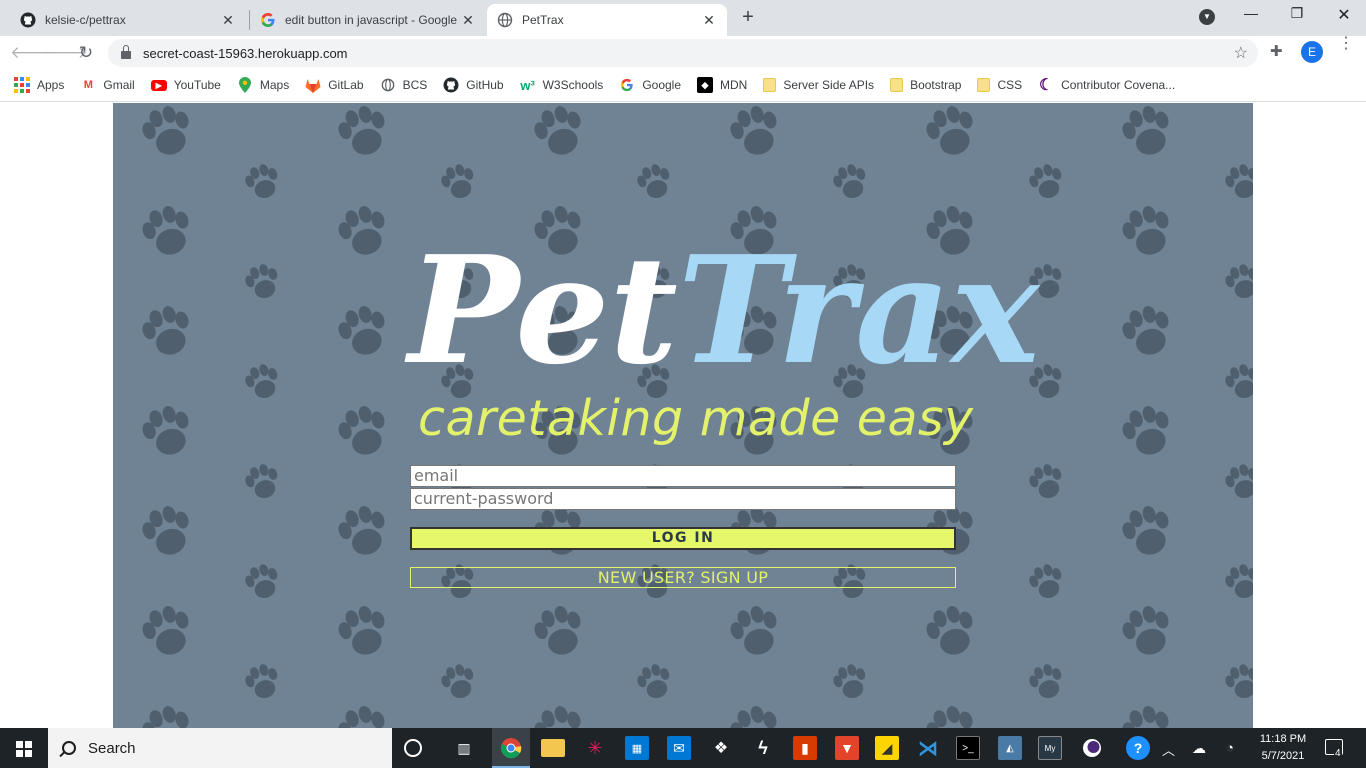 This screenshot has width=1366, height=768. What do you see at coordinates (368, 20) in the screenshot?
I see `tab-google-search: edit button in javascript - Google ✕` at bounding box center [368, 20].